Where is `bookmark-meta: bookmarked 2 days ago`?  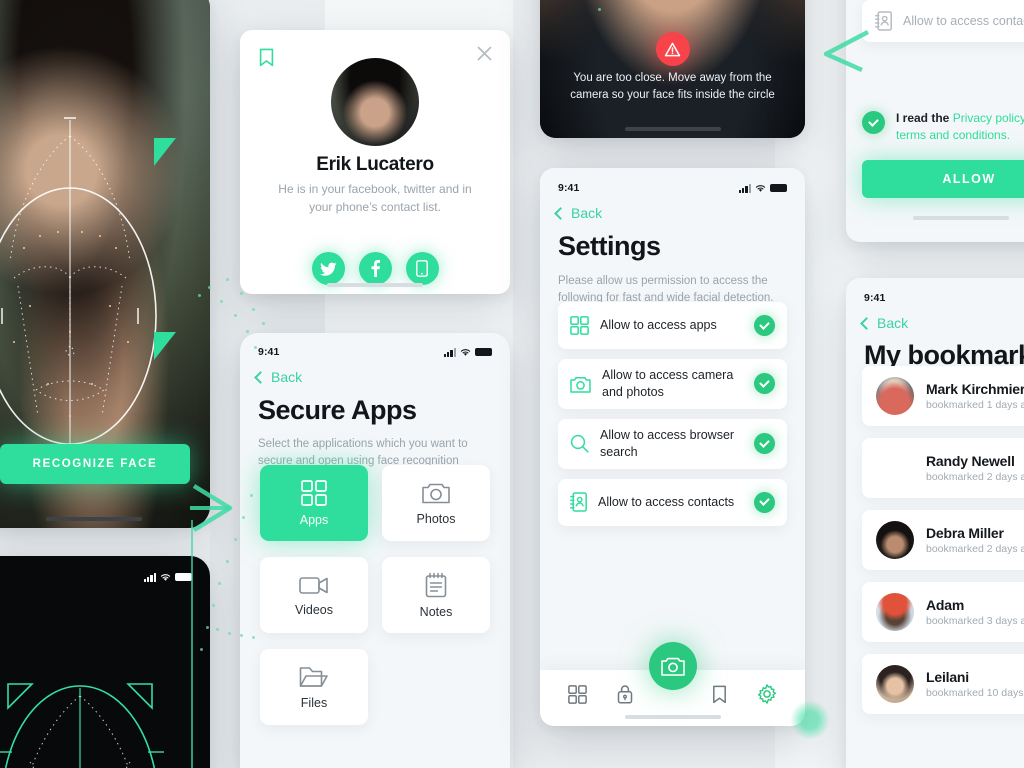
bookmark-meta: bookmarked 2 days ago is located at coordinates (975, 477).